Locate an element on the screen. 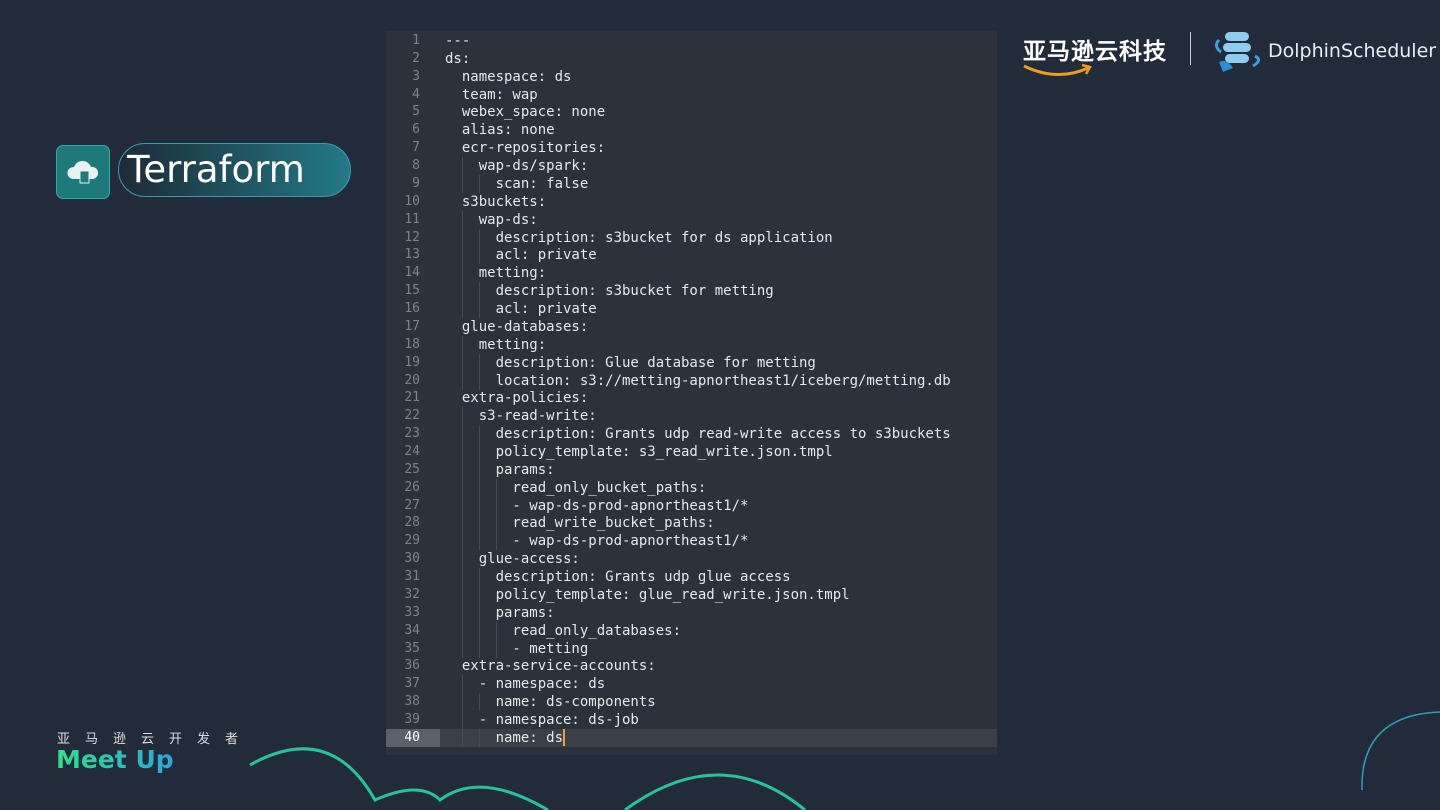 The height and width of the screenshot is (810, 1440). code-line: 3 namespace: ds is located at coordinates (691, 77).